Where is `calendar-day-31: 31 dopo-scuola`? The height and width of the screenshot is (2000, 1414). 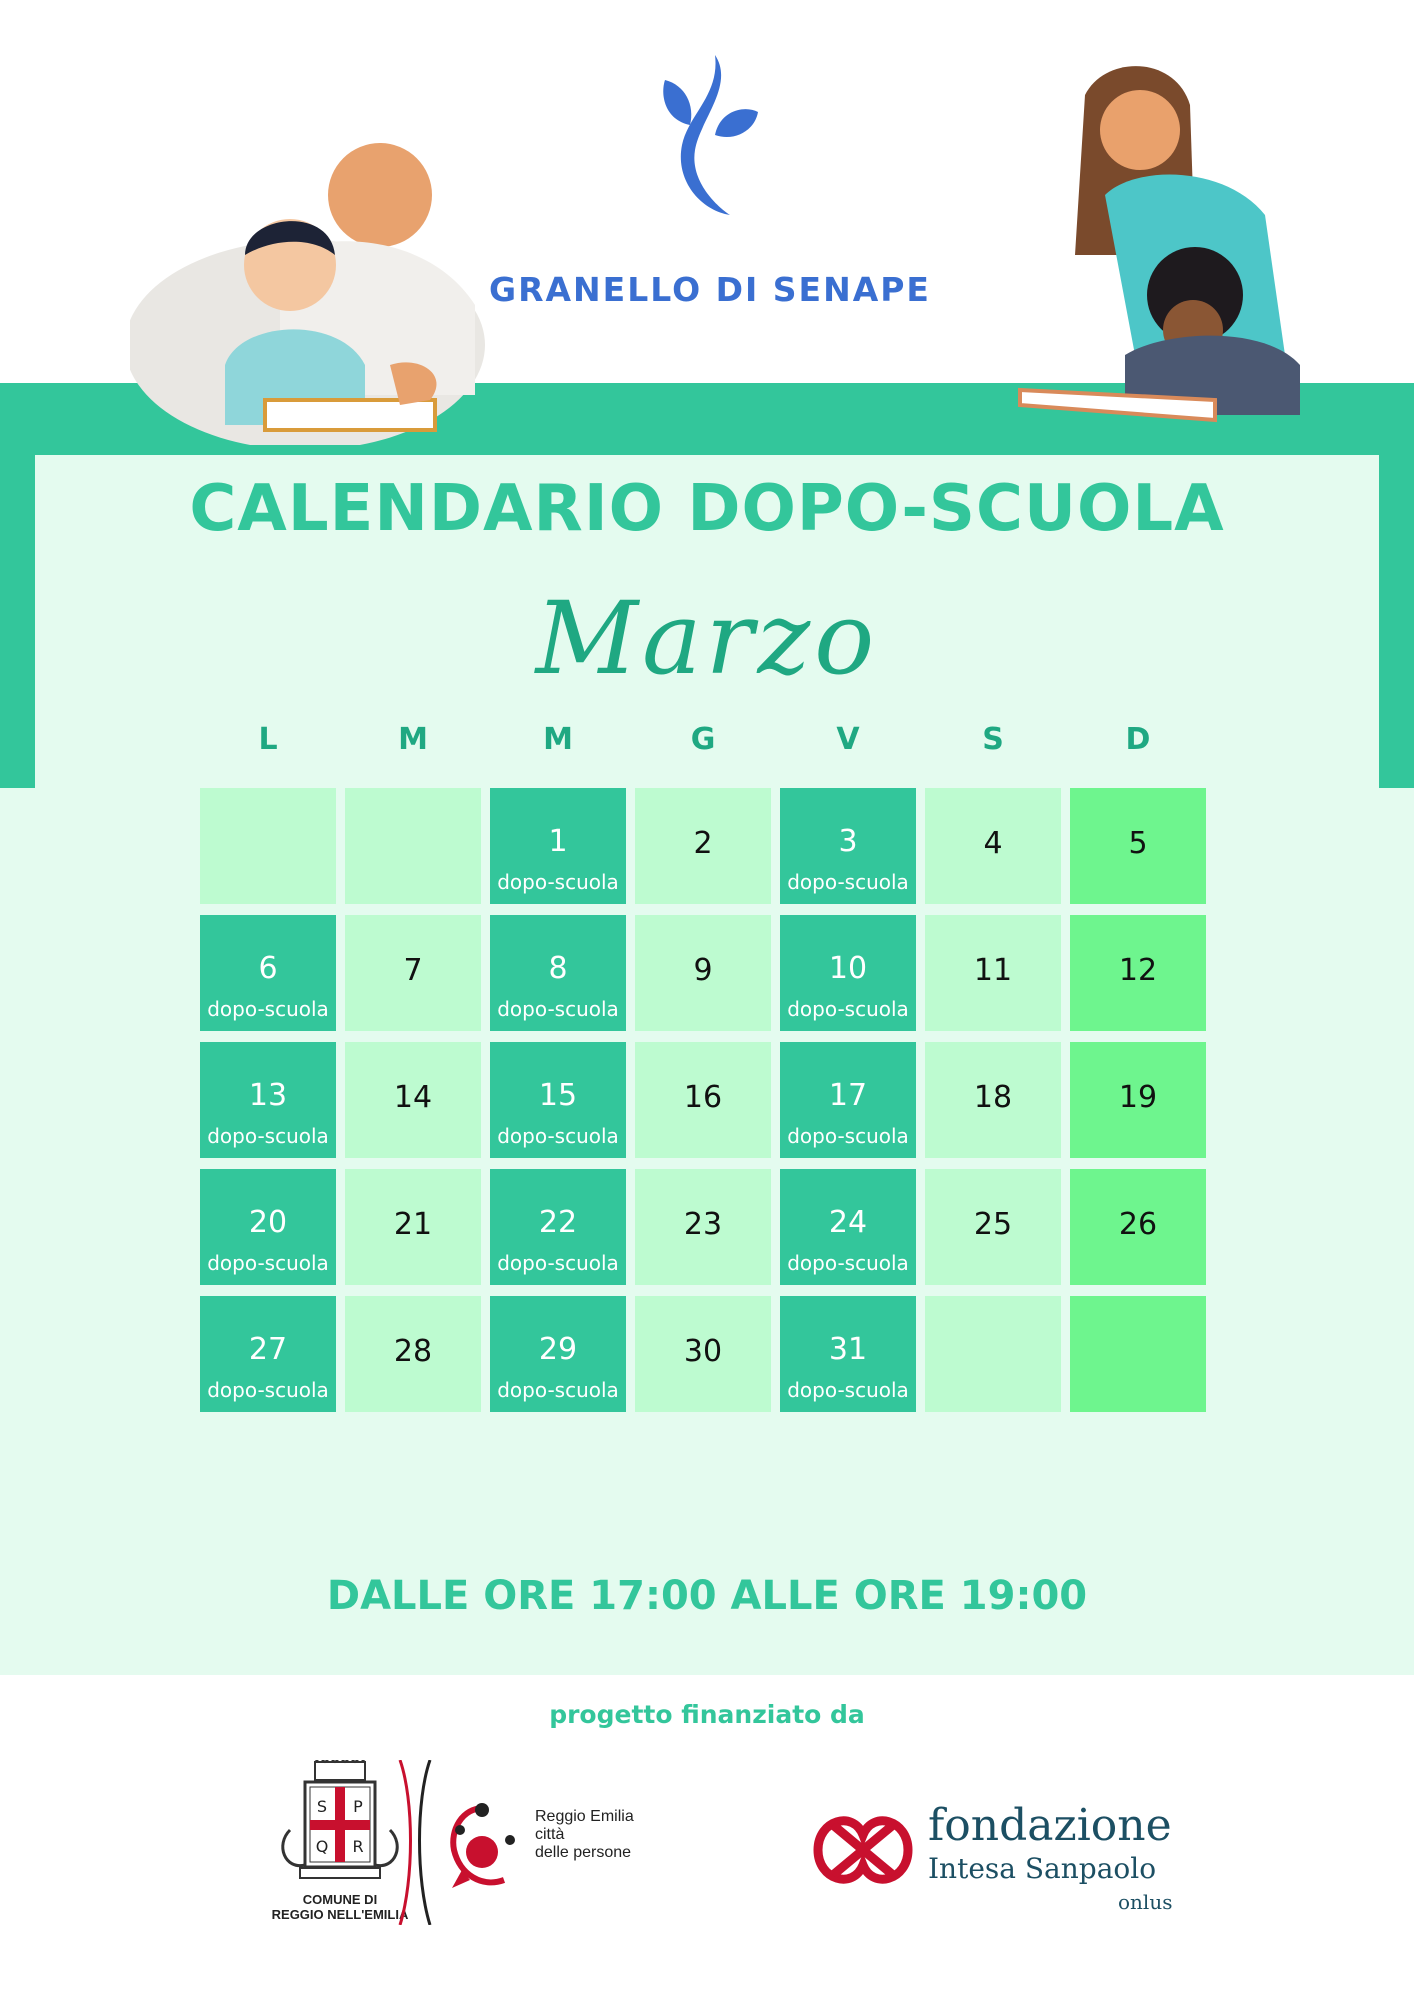
calendar-day-31: 31 dopo-scuola is located at coordinates (848, 1354).